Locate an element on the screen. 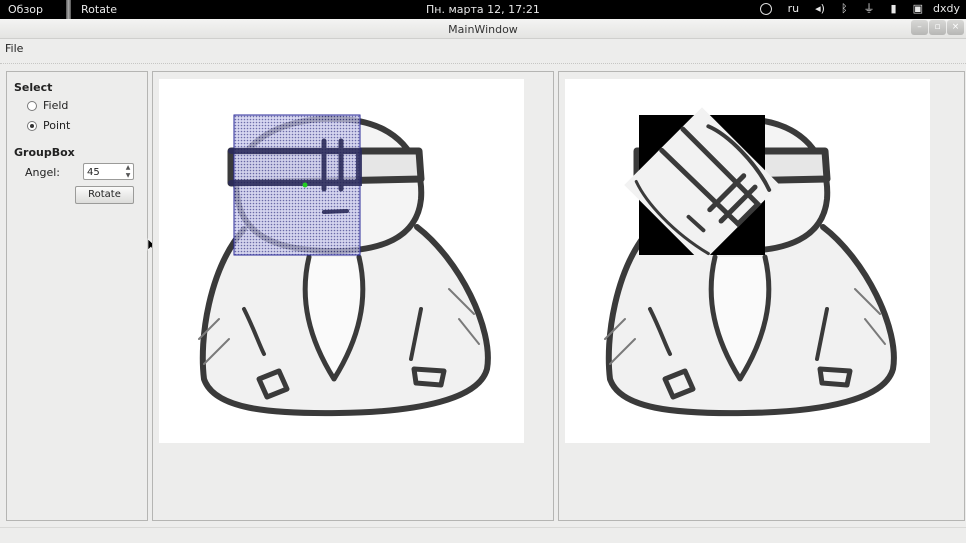 The width and height of the screenshot is (966, 543). accessibility-icon is located at coordinates (765, 9).